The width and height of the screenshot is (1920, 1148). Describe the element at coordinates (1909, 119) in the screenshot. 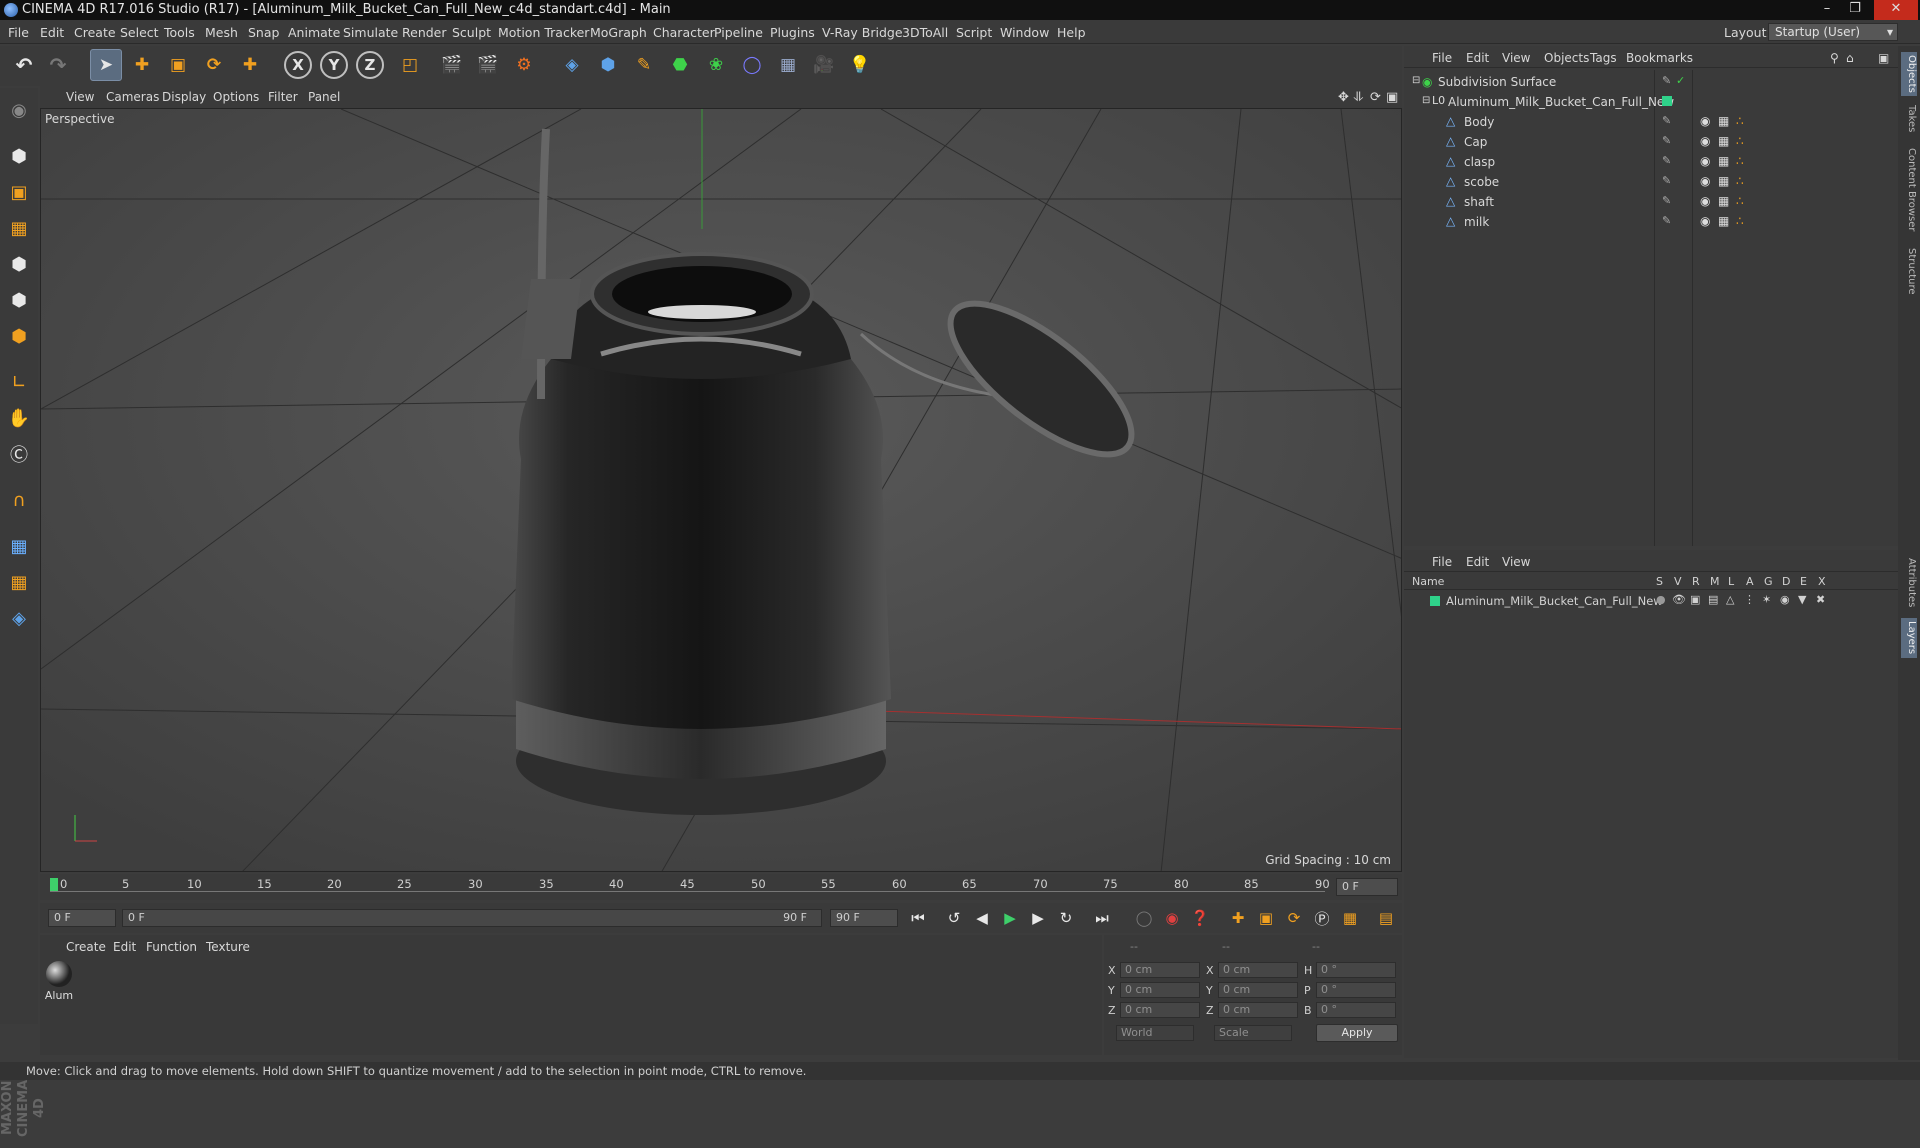

I see `tab-takes: Takes` at that location.